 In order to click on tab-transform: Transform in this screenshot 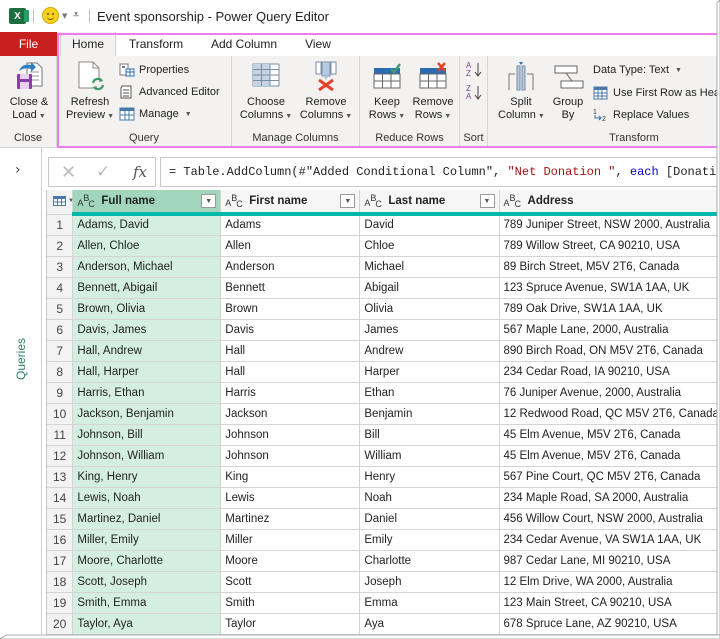, I will do `click(156, 44)`.